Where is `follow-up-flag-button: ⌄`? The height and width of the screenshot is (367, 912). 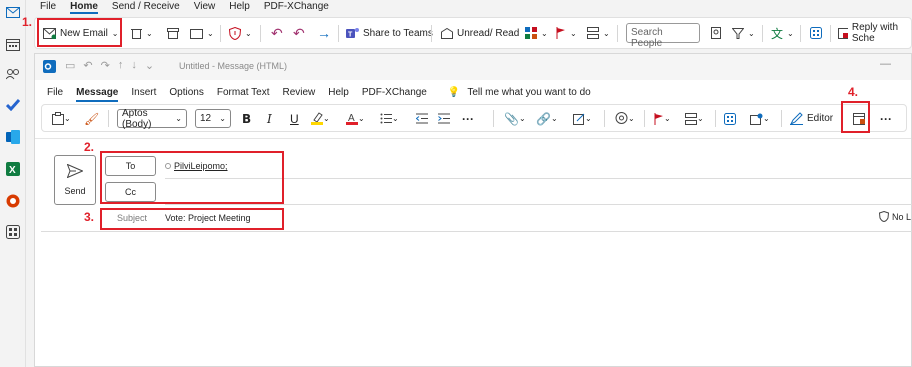 follow-up-flag-button: ⌄ is located at coordinates (662, 118).